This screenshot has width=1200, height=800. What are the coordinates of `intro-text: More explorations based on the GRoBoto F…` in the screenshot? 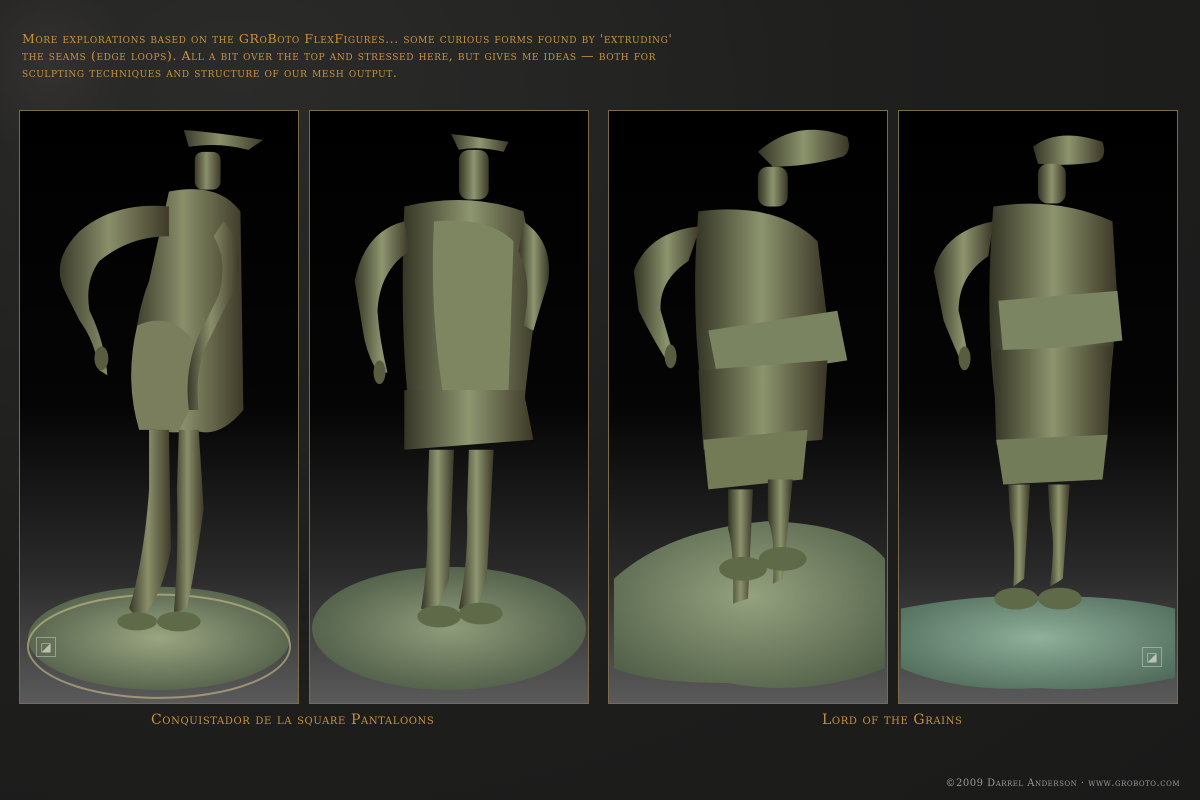 It's located at (402, 55).